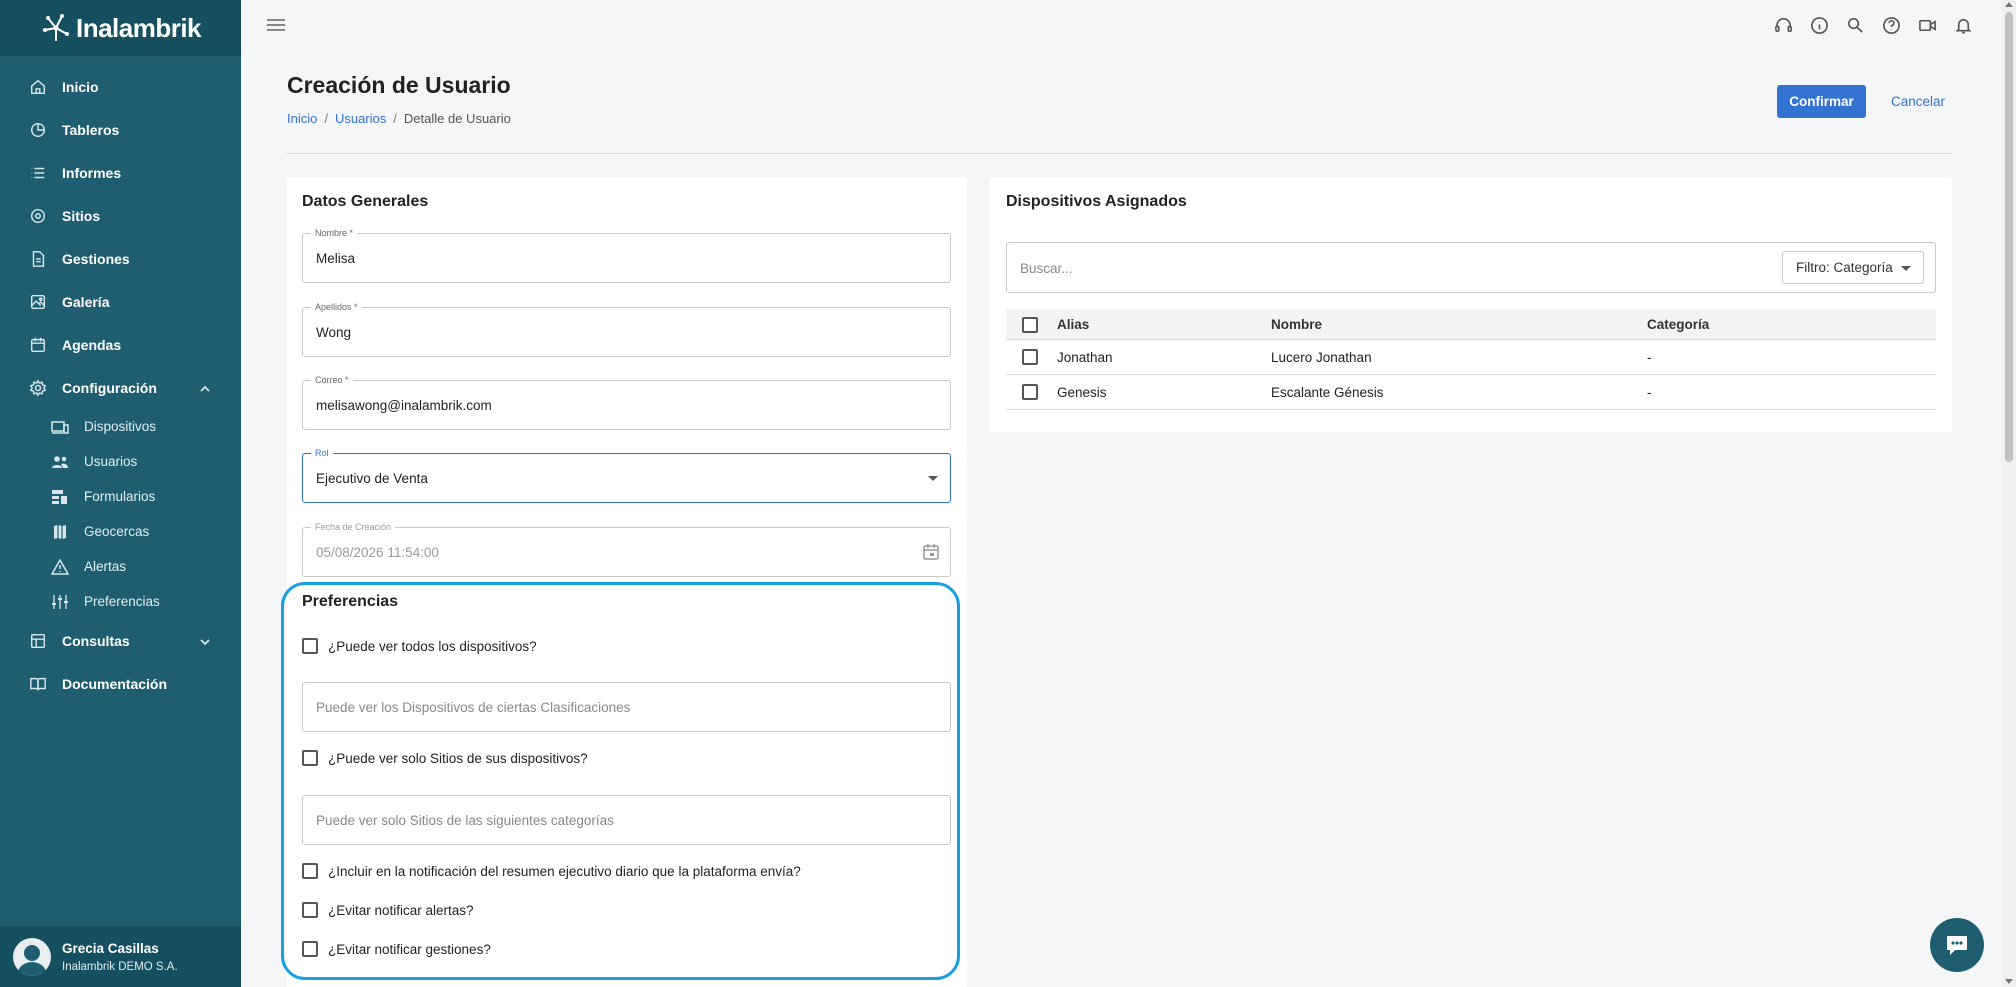  What do you see at coordinates (626, 329) in the screenshot?
I see `apellidos-field: Apellidos * Wong` at bounding box center [626, 329].